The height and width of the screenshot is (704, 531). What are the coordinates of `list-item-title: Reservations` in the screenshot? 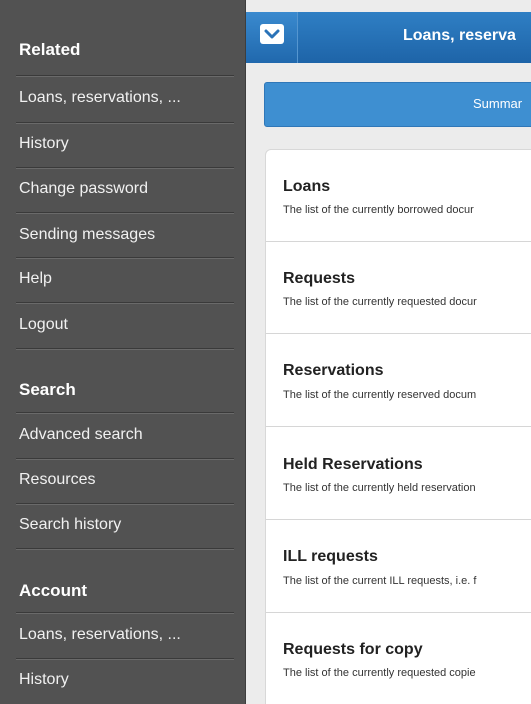 It's located at (333, 370).